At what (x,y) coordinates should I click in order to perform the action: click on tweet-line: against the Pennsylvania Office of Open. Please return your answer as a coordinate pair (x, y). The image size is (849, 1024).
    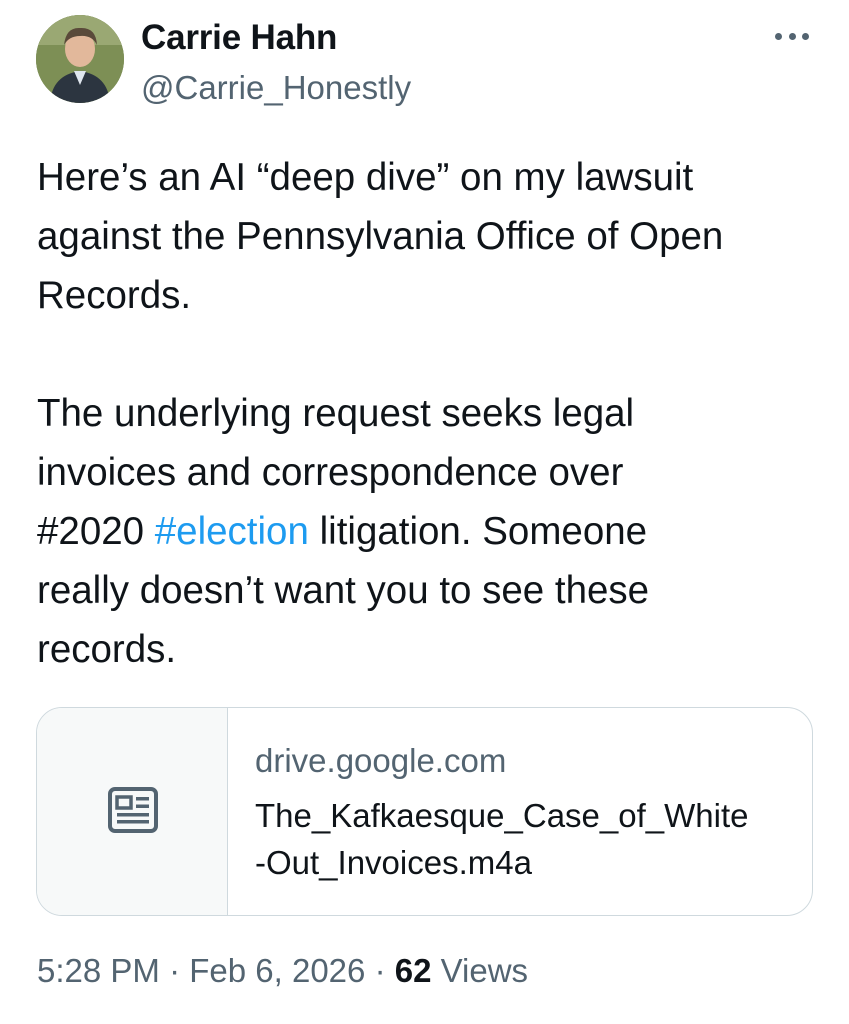
    Looking at the image, I should click on (380, 236).